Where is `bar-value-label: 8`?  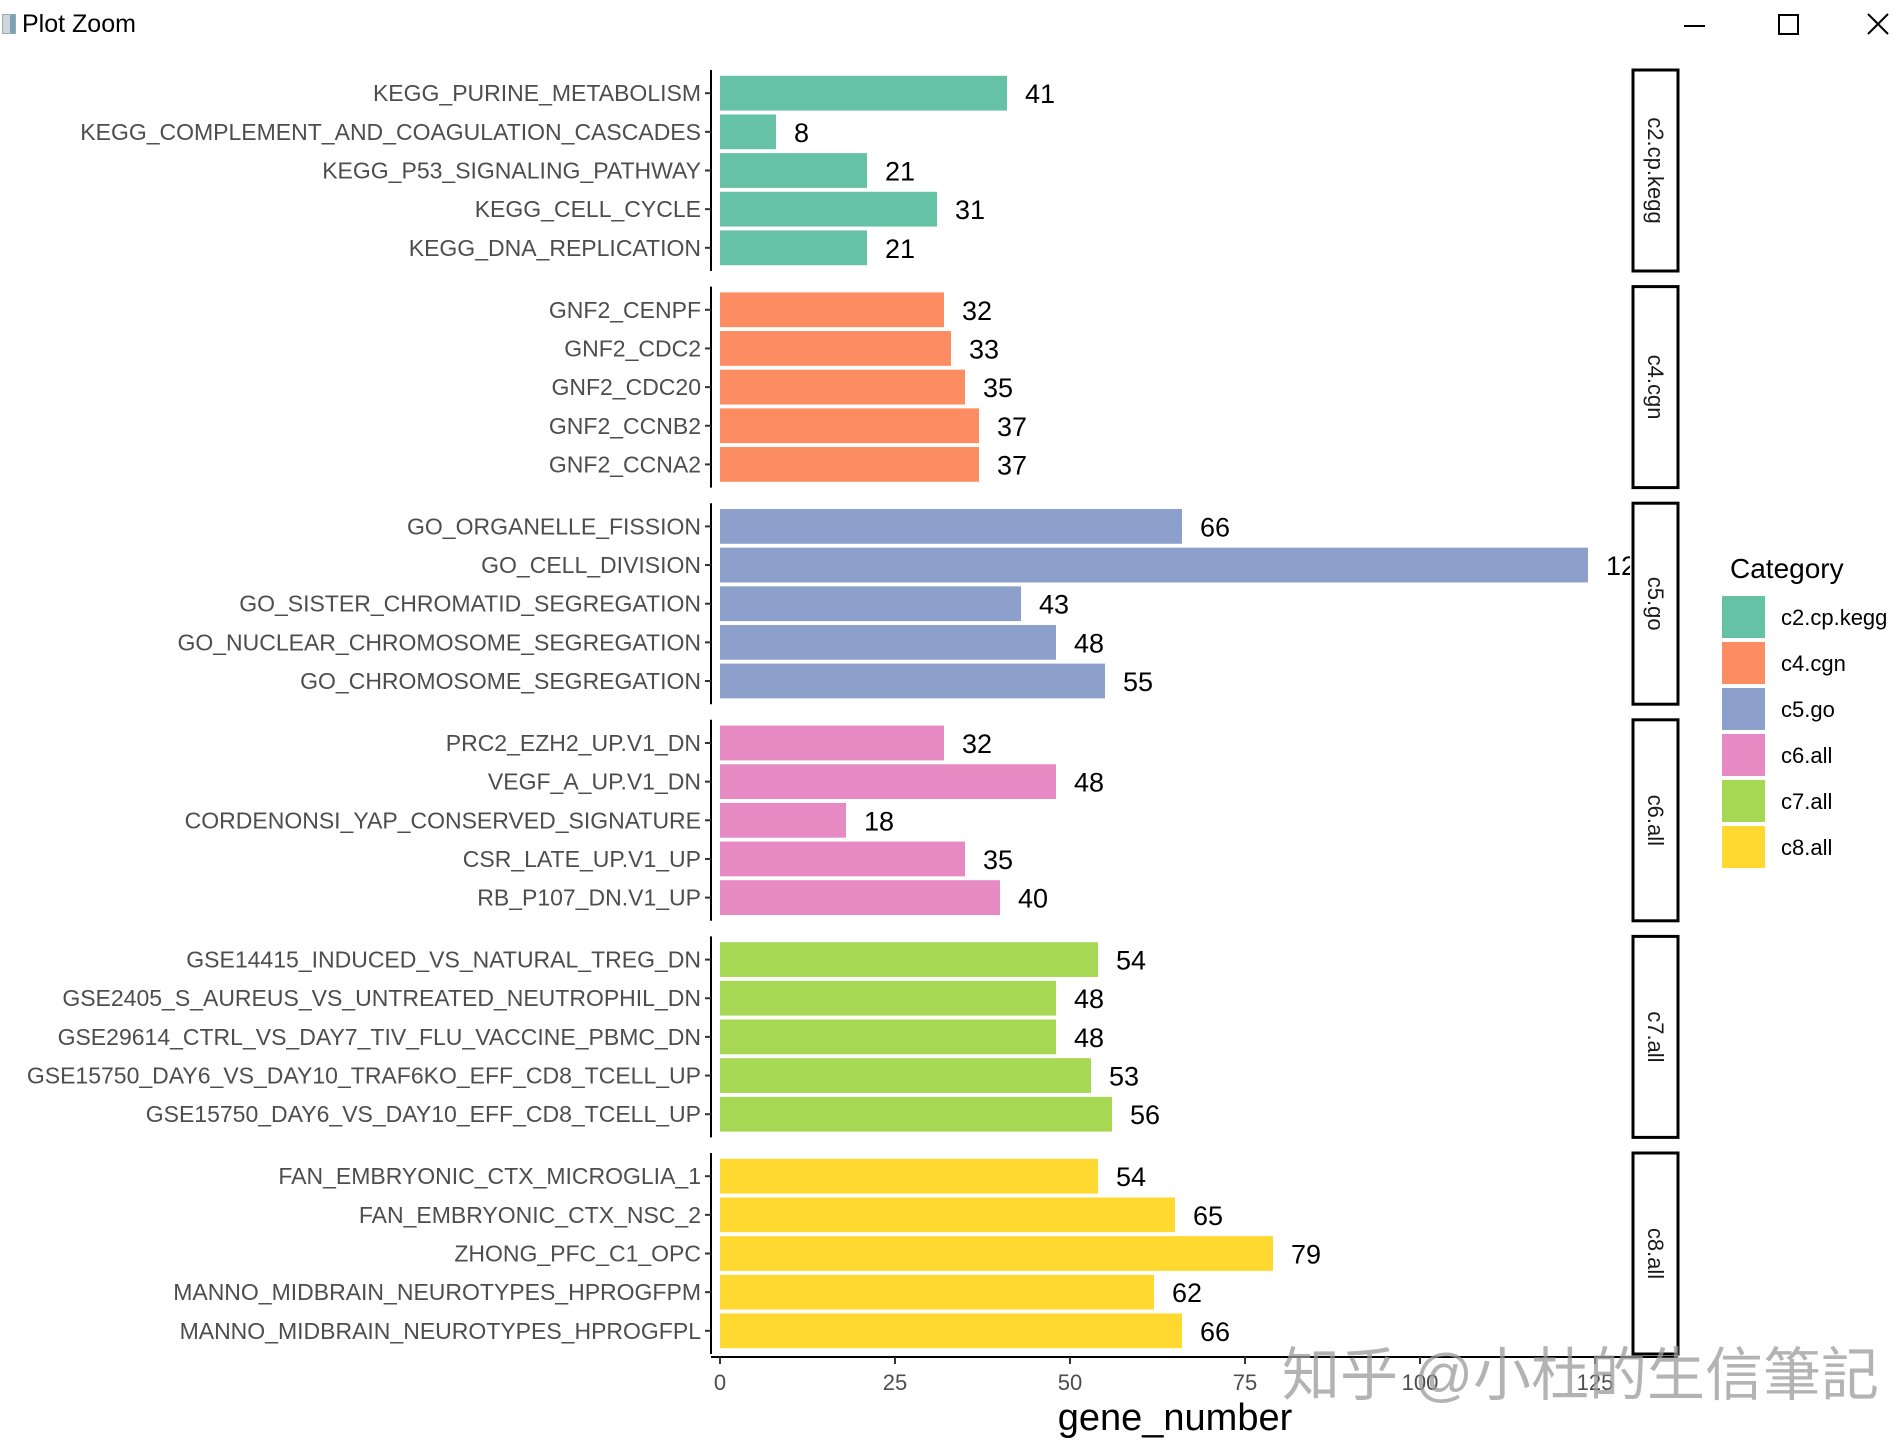 bar-value-label: 8 is located at coordinates (801, 133).